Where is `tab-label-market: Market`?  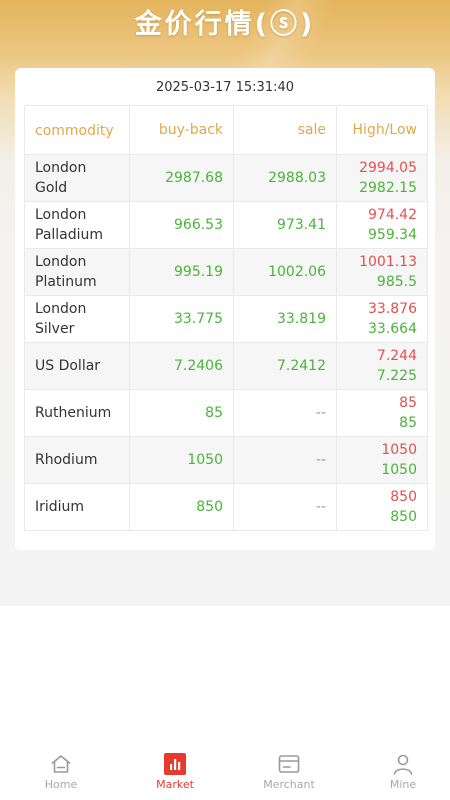 tab-label-market: Market is located at coordinates (175, 784).